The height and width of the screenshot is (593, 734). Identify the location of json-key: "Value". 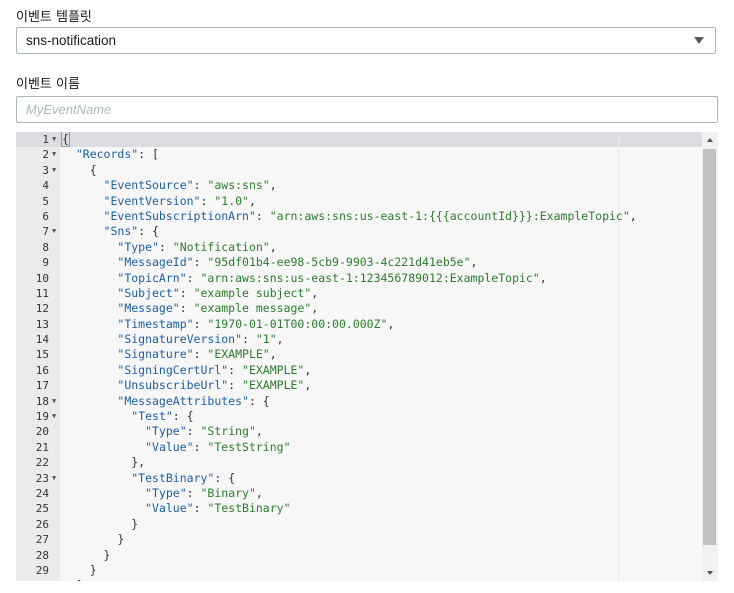
(169, 446).